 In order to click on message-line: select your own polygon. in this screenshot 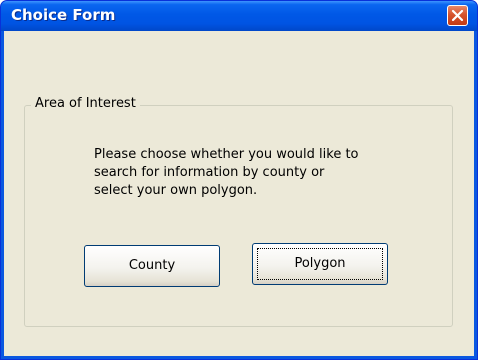, I will do `click(176, 190)`.